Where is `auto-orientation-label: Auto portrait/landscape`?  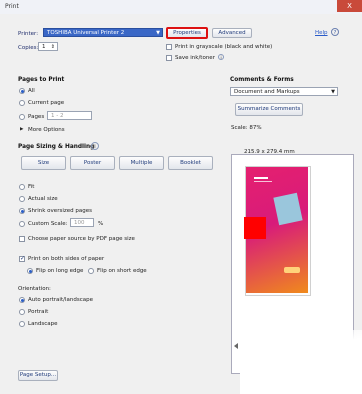 auto-orientation-label: Auto portrait/landscape is located at coordinates (60, 300).